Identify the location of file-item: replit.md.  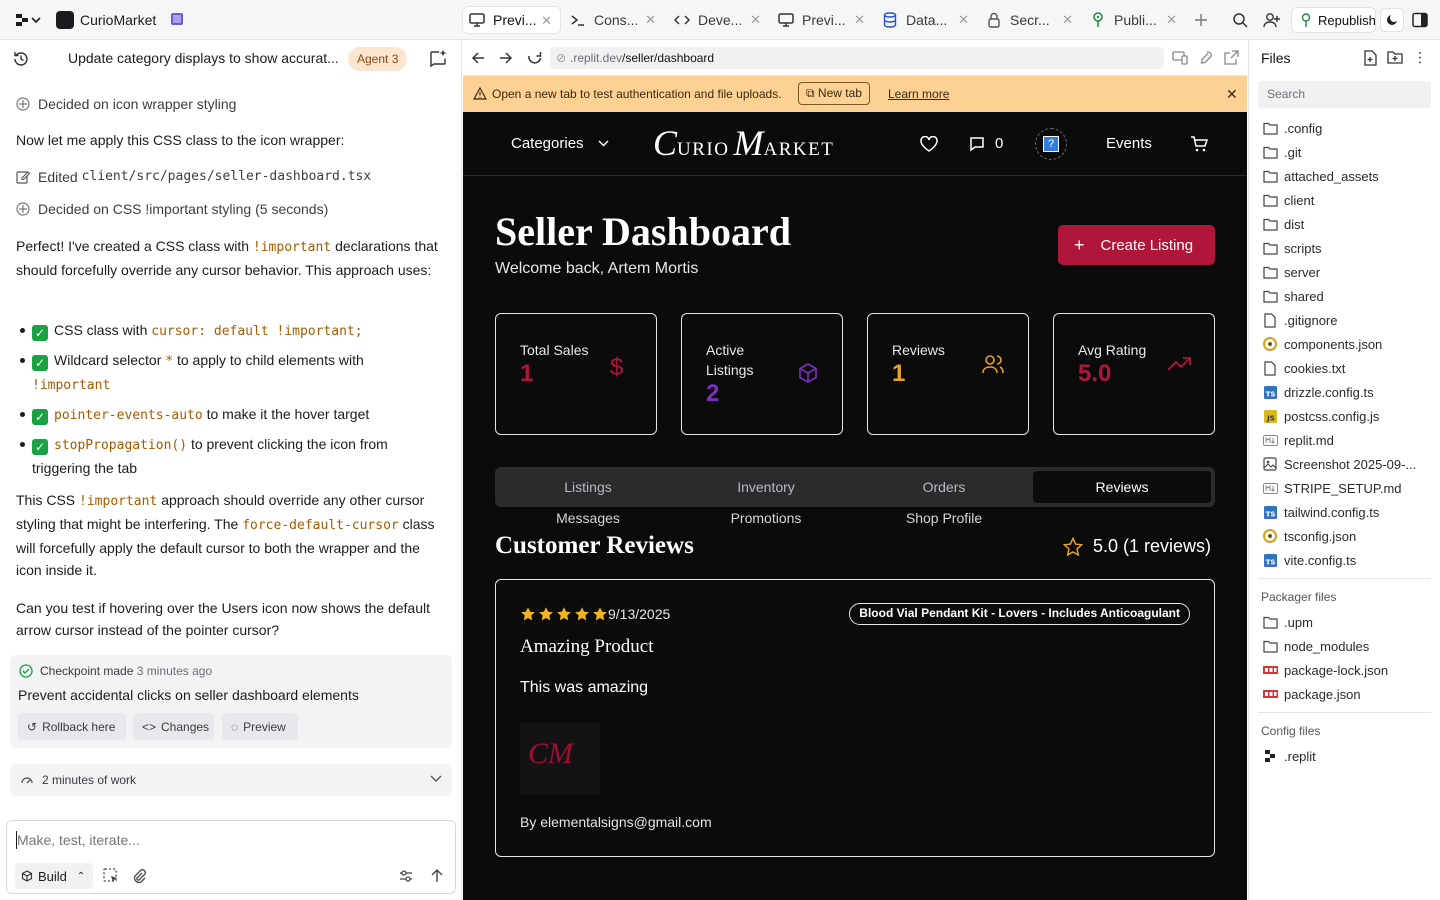
(1298, 440).